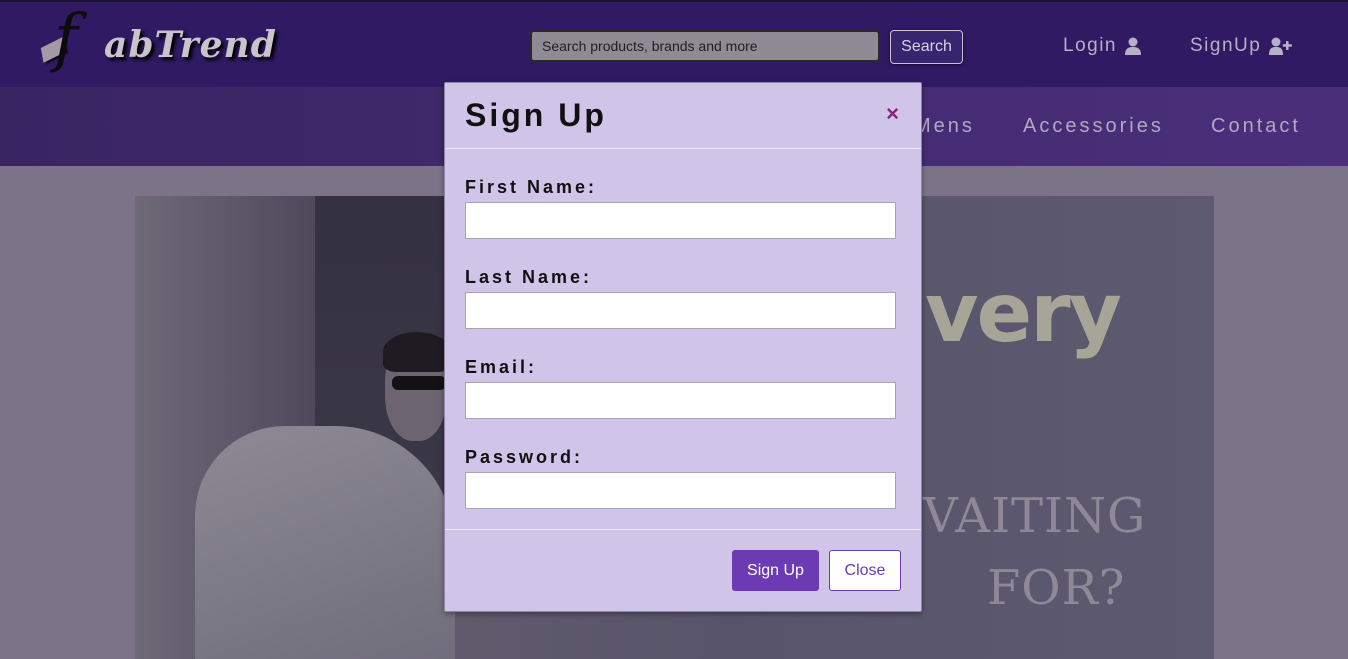  What do you see at coordinates (680, 400) in the screenshot?
I see `email-field` at bounding box center [680, 400].